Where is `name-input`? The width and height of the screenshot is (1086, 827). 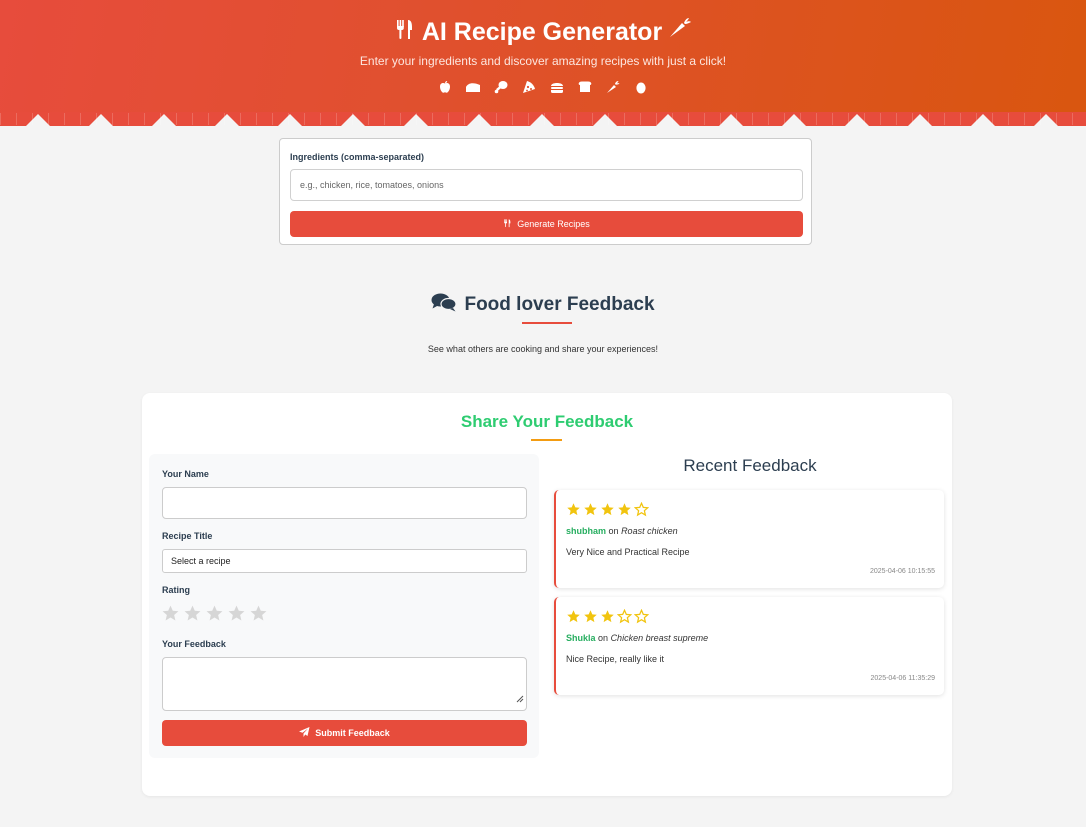
name-input is located at coordinates (344, 503).